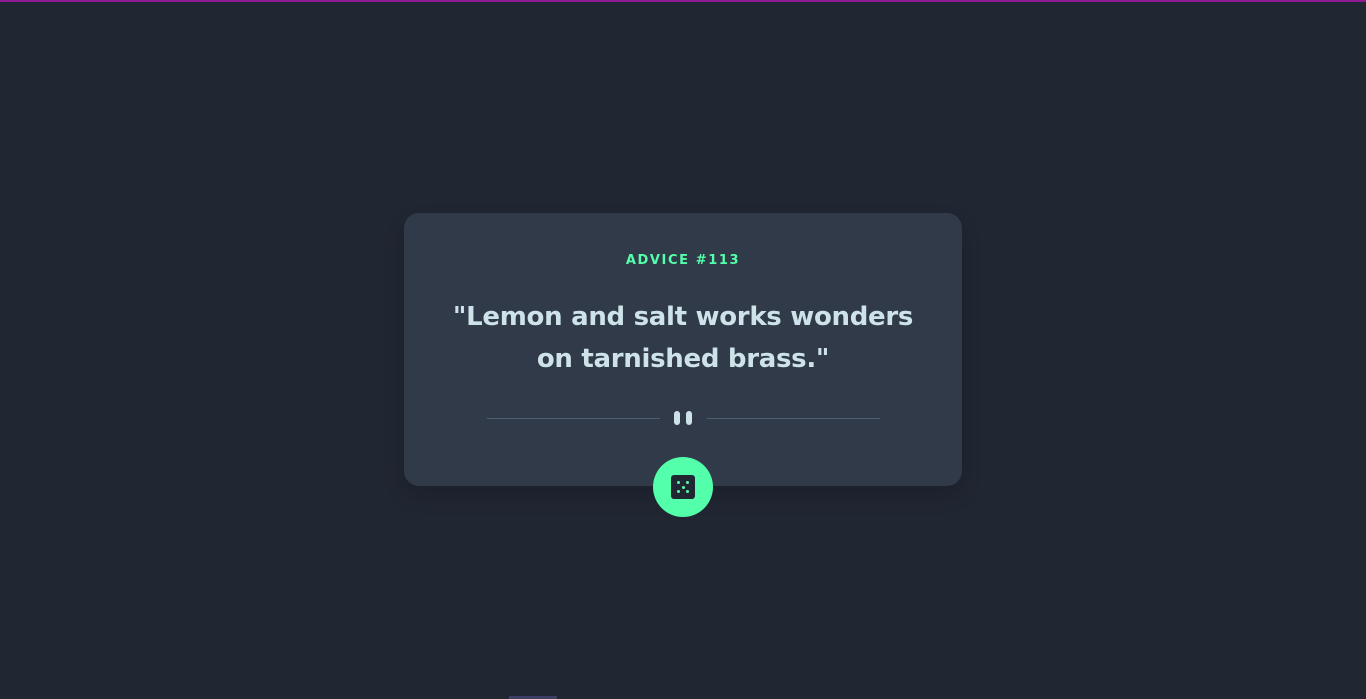  I want to click on divider-line-right, so click(793, 418).